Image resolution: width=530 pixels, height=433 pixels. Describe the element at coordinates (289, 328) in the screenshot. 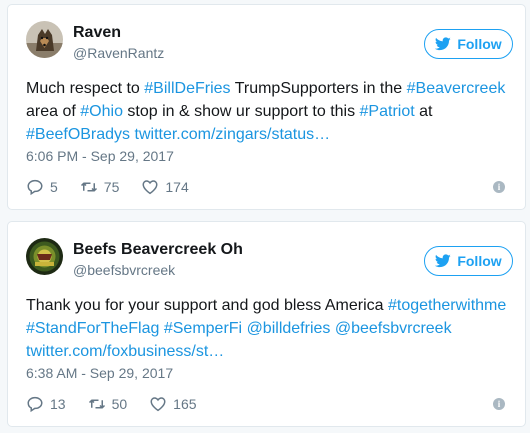

I see `tweet-link: @billdefries` at that location.